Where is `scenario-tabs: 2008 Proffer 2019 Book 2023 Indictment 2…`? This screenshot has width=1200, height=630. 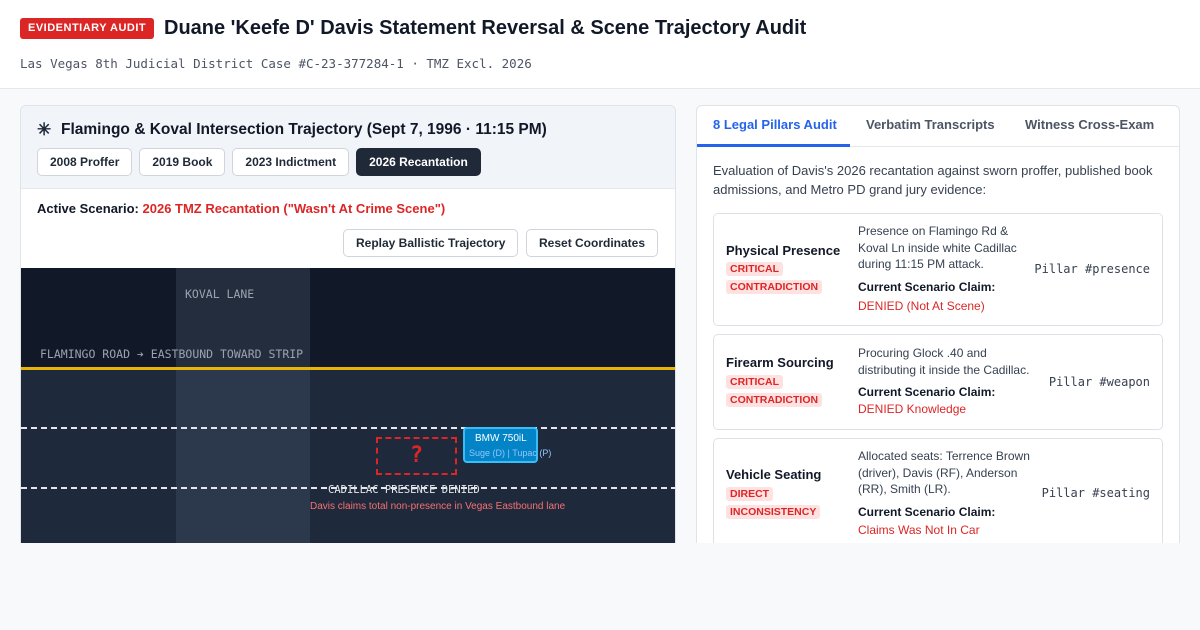 scenario-tabs: 2008 Proffer 2019 Book 2023 Indictment 2… is located at coordinates (259, 162).